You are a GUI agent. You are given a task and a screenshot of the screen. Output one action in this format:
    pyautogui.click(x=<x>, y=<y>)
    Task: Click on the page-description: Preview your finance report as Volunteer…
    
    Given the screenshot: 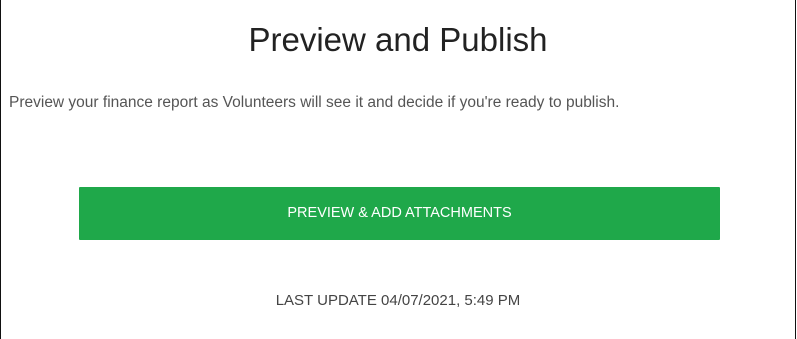 What is the action you would take?
    pyautogui.click(x=314, y=102)
    